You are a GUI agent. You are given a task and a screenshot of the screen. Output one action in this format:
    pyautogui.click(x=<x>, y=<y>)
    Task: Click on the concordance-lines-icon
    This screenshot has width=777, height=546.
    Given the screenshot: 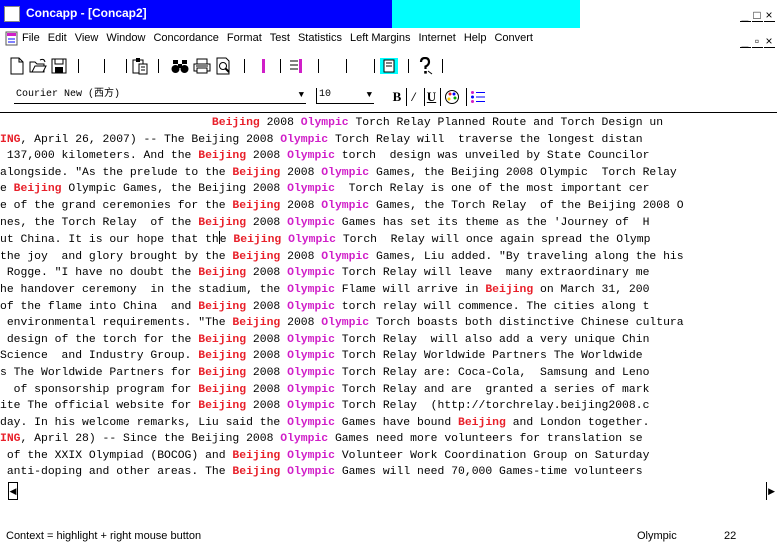 What is the action you would take?
    pyautogui.click(x=298, y=66)
    